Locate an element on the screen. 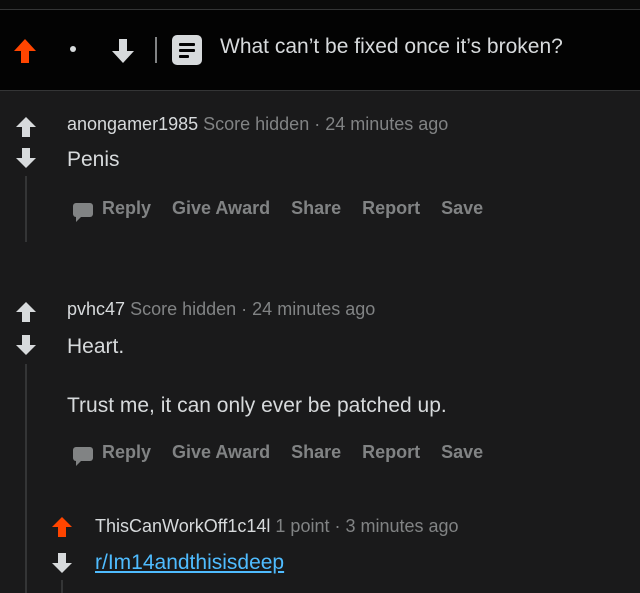  comment-body-line: Heart. is located at coordinates (96, 346).